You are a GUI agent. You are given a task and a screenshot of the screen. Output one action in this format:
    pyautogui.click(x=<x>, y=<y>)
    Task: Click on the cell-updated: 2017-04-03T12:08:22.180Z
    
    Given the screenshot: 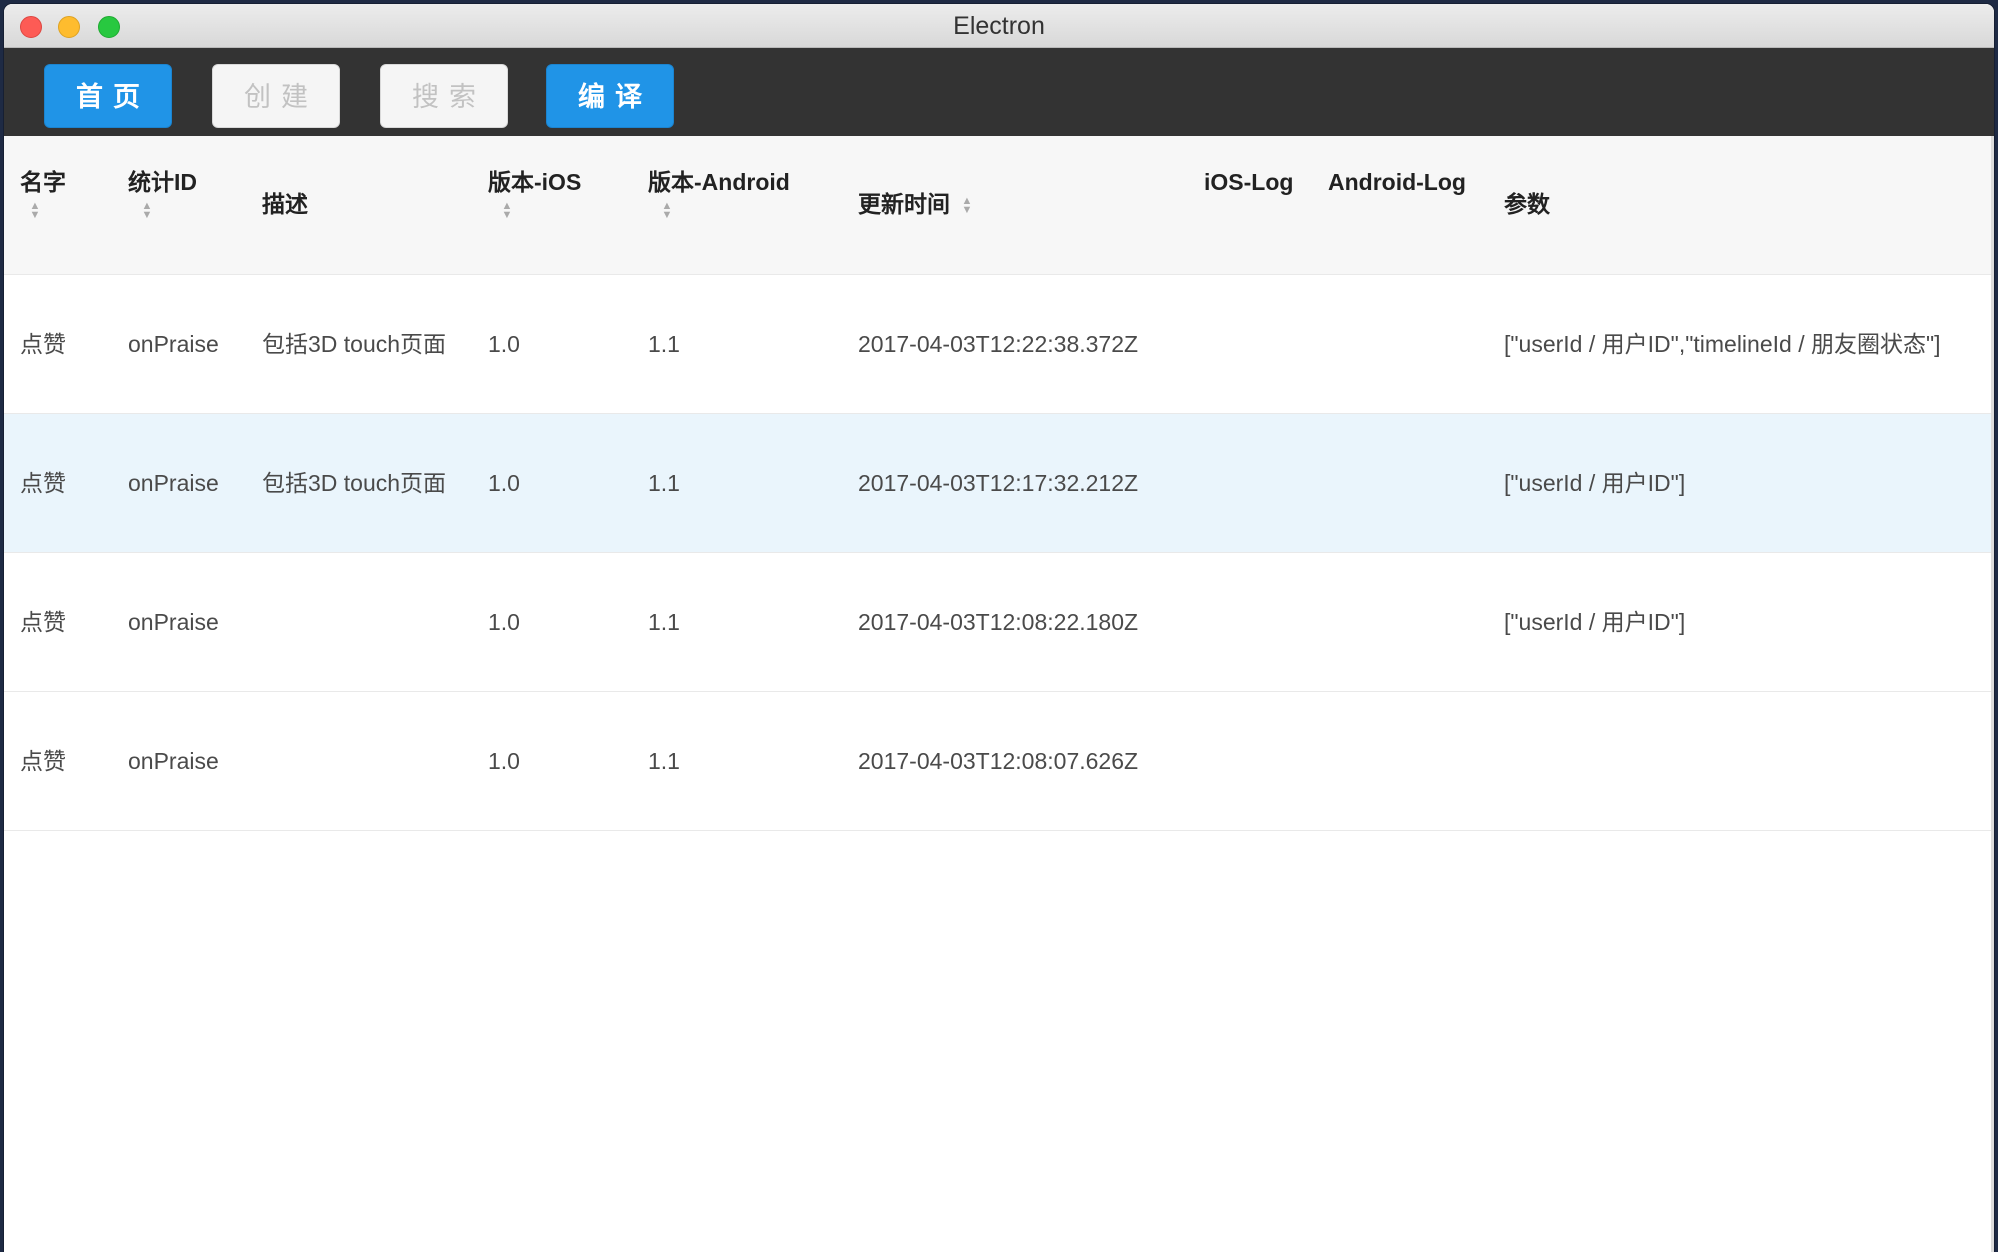 What is the action you would take?
    pyautogui.click(x=998, y=622)
    